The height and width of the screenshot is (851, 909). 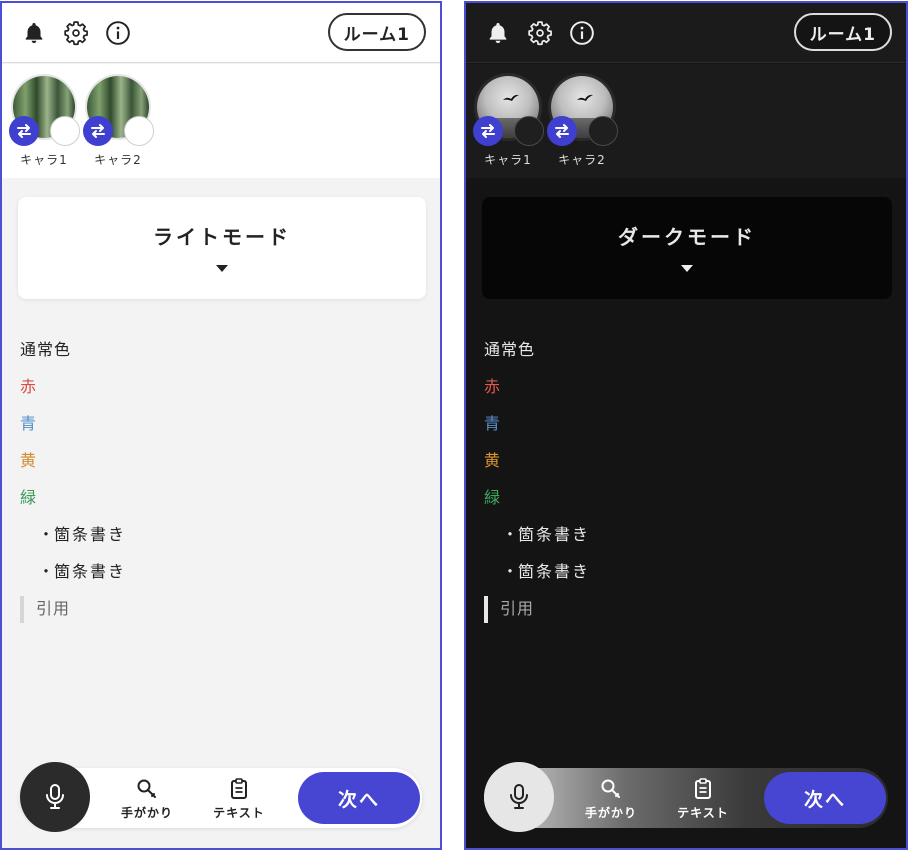 I want to click on mode-selector: ダークモード, so click(x=687, y=248).